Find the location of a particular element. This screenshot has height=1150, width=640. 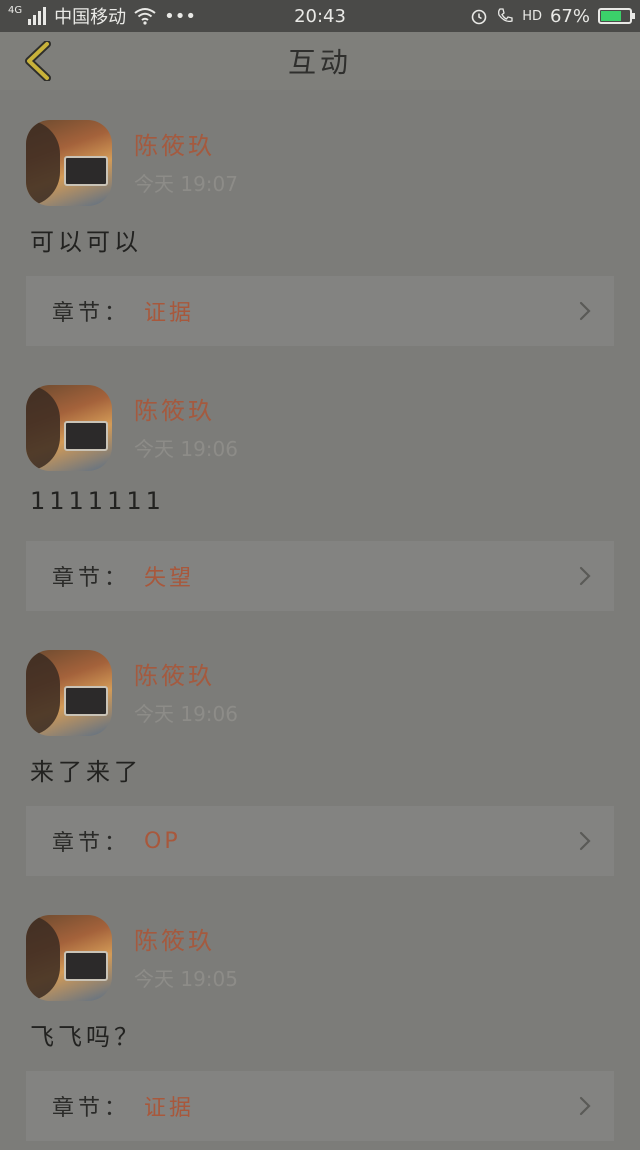

status-time: 20:43 is located at coordinates (320, 16).